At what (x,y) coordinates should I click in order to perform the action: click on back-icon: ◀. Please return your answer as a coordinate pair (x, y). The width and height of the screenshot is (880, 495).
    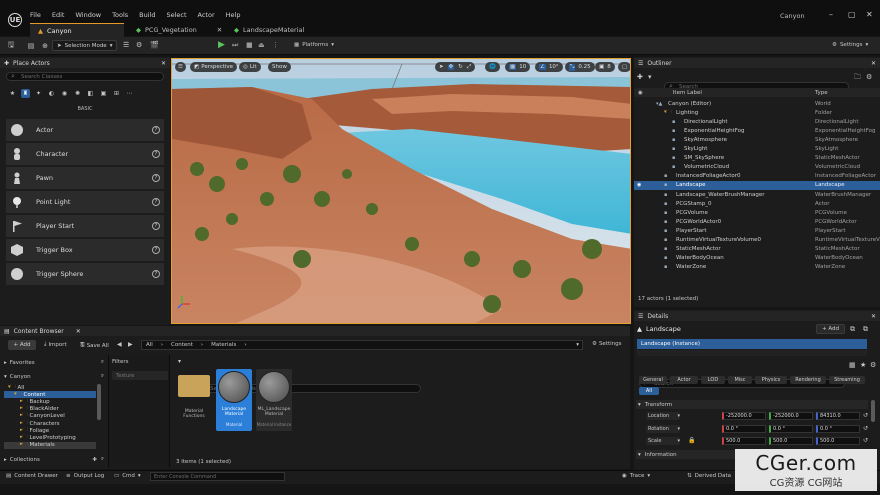
    Looking at the image, I should click on (119, 344).